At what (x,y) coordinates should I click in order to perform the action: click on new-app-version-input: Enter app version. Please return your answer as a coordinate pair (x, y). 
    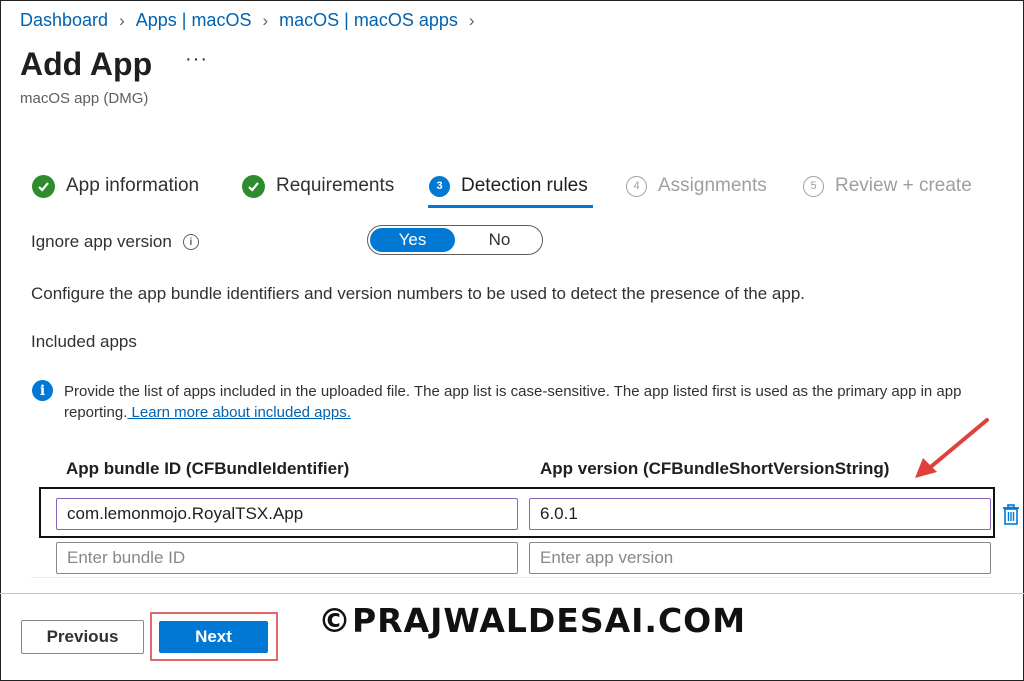
    Looking at the image, I should click on (760, 558).